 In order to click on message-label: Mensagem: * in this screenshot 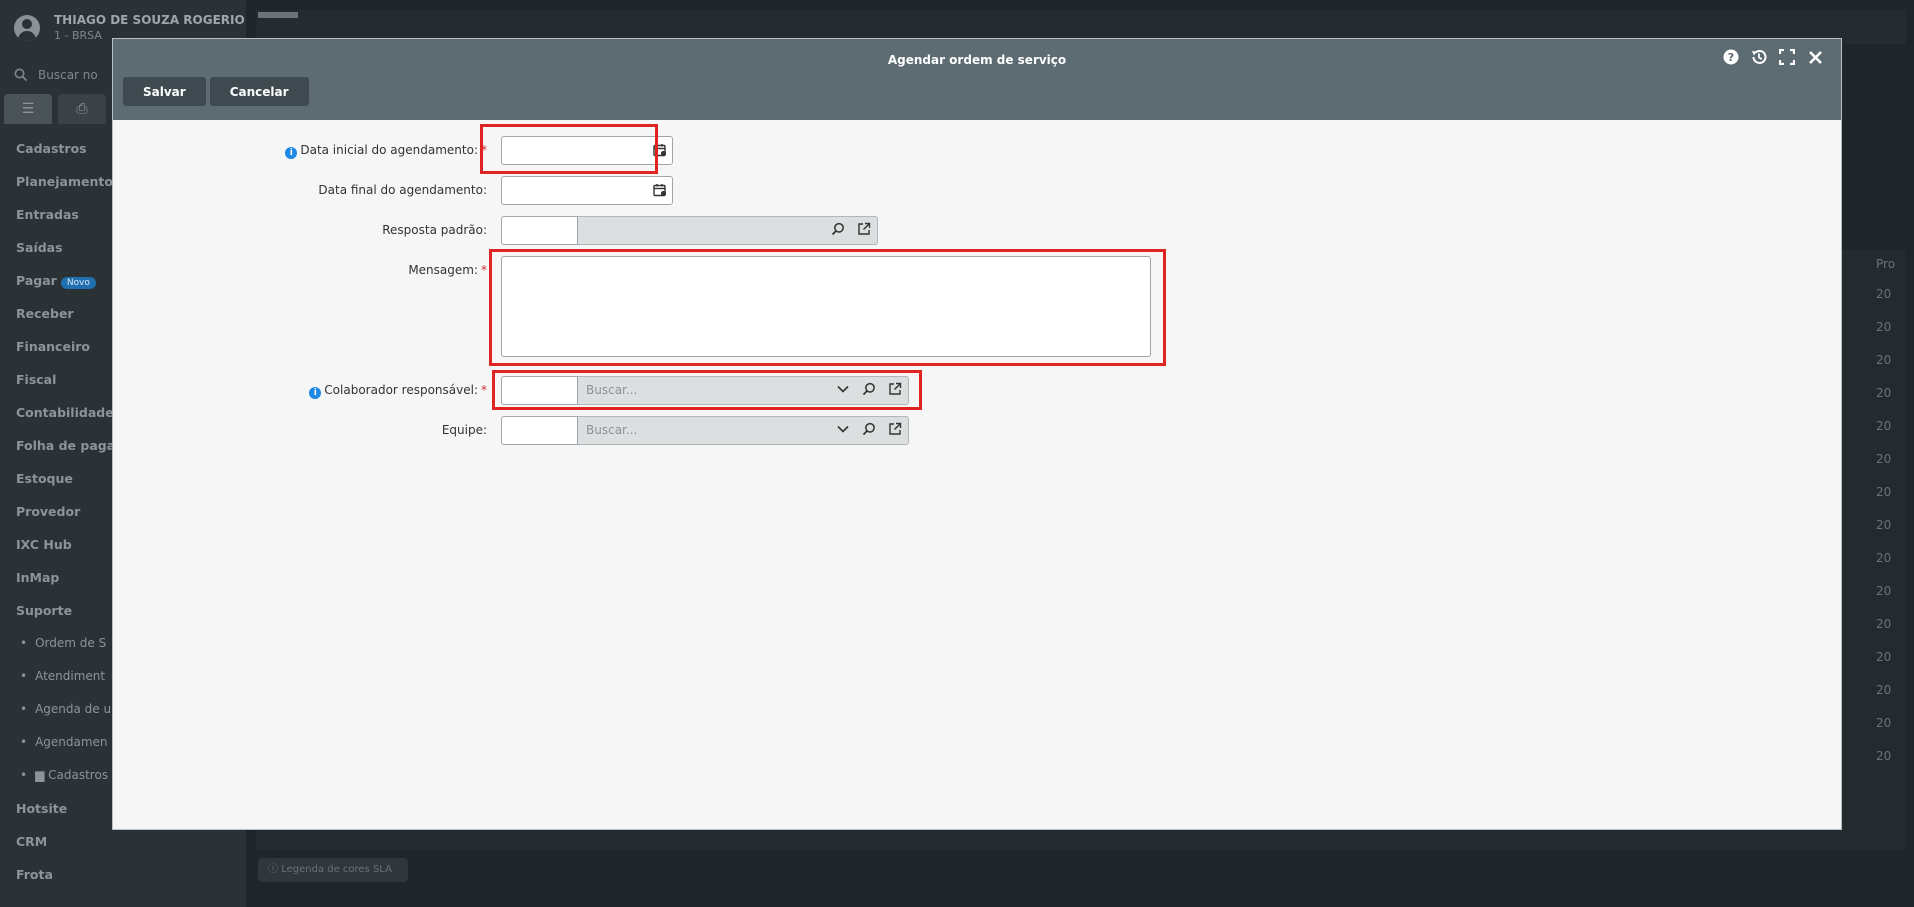, I will do `click(447, 270)`.